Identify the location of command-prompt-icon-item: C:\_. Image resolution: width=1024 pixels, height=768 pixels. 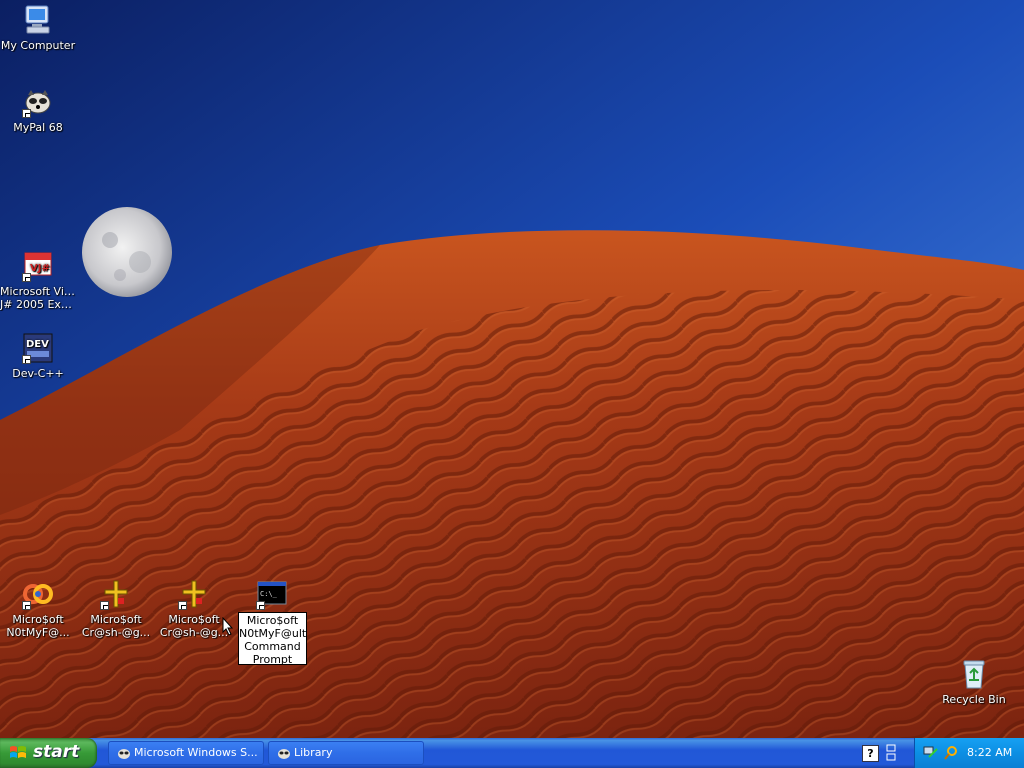
(272, 595).